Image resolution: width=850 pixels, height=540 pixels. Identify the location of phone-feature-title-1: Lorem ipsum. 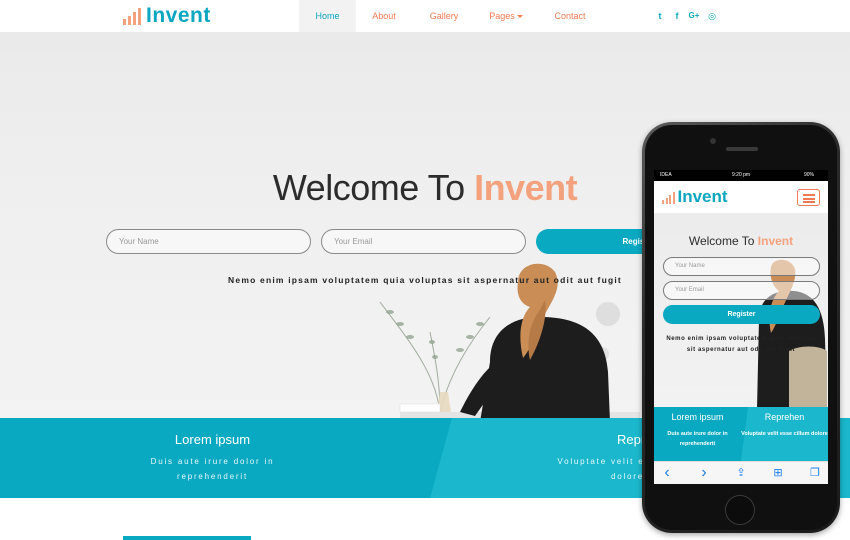
(697, 417).